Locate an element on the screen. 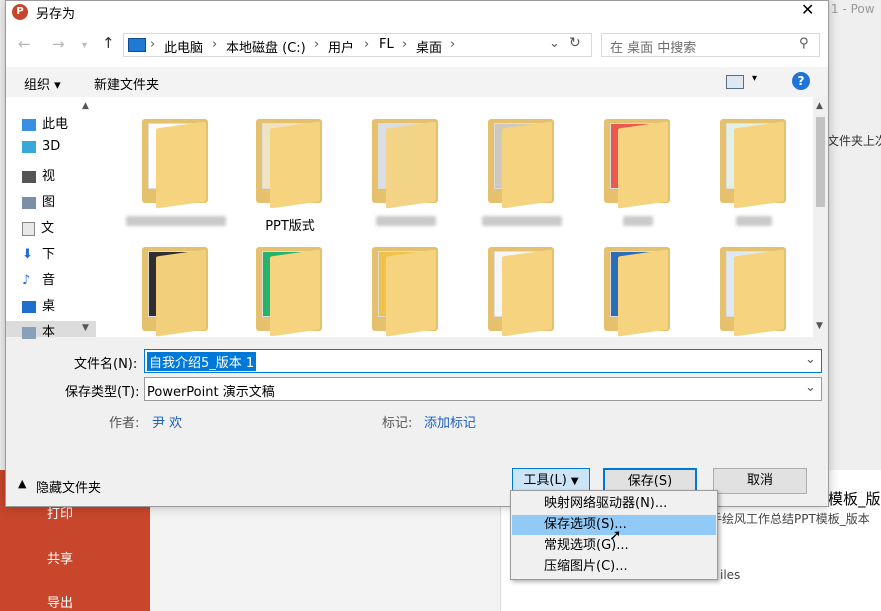 Image resolution: width=881 pixels, height=611 pixels. save-type-select: PowerPoint 演示文稿 ⌄ is located at coordinates (483, 389).